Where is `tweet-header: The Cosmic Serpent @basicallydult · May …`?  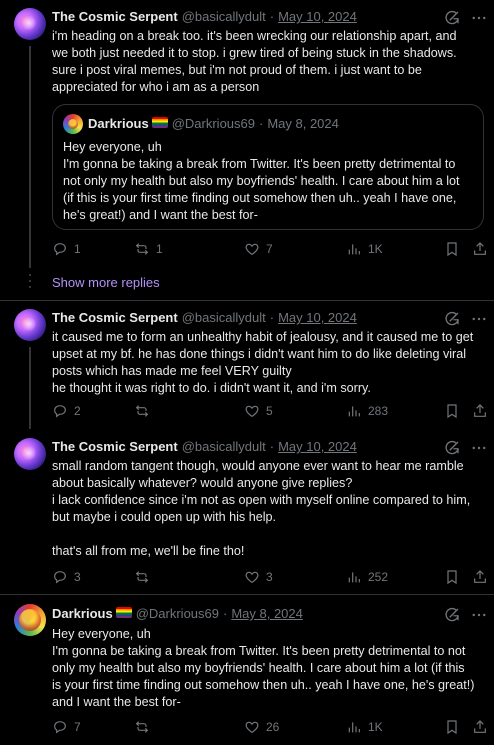 tweet-header: The Cosmic Serpent @basicallydult · May … is located at coordinates (204, 16).